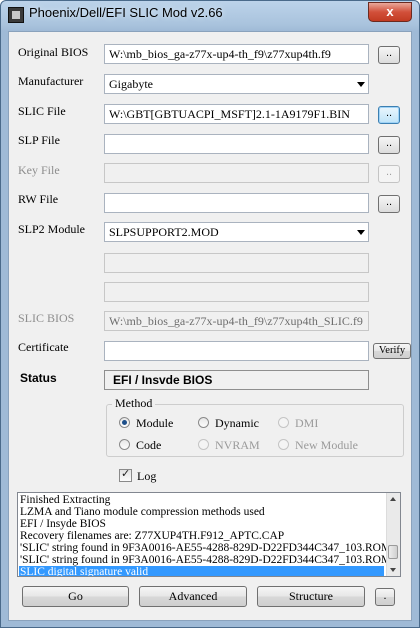 This screenshot has height=628, width=420. What do you see at coordinates (236, 173) in the screenshot?
I see `key-file-field` at bounding box center [236, 173].